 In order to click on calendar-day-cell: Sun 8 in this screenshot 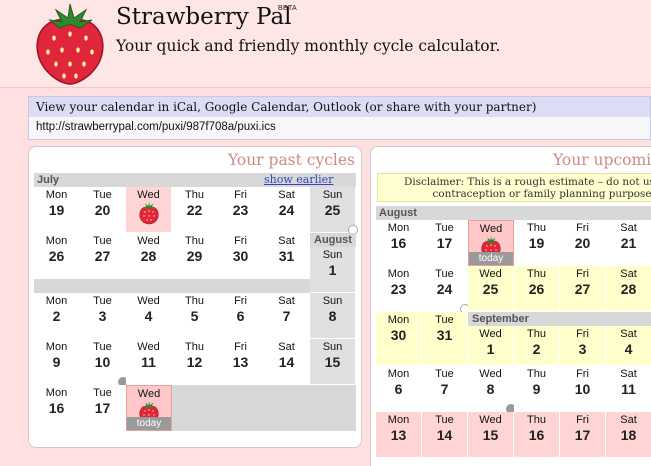, I will do `click(333, 316)`.